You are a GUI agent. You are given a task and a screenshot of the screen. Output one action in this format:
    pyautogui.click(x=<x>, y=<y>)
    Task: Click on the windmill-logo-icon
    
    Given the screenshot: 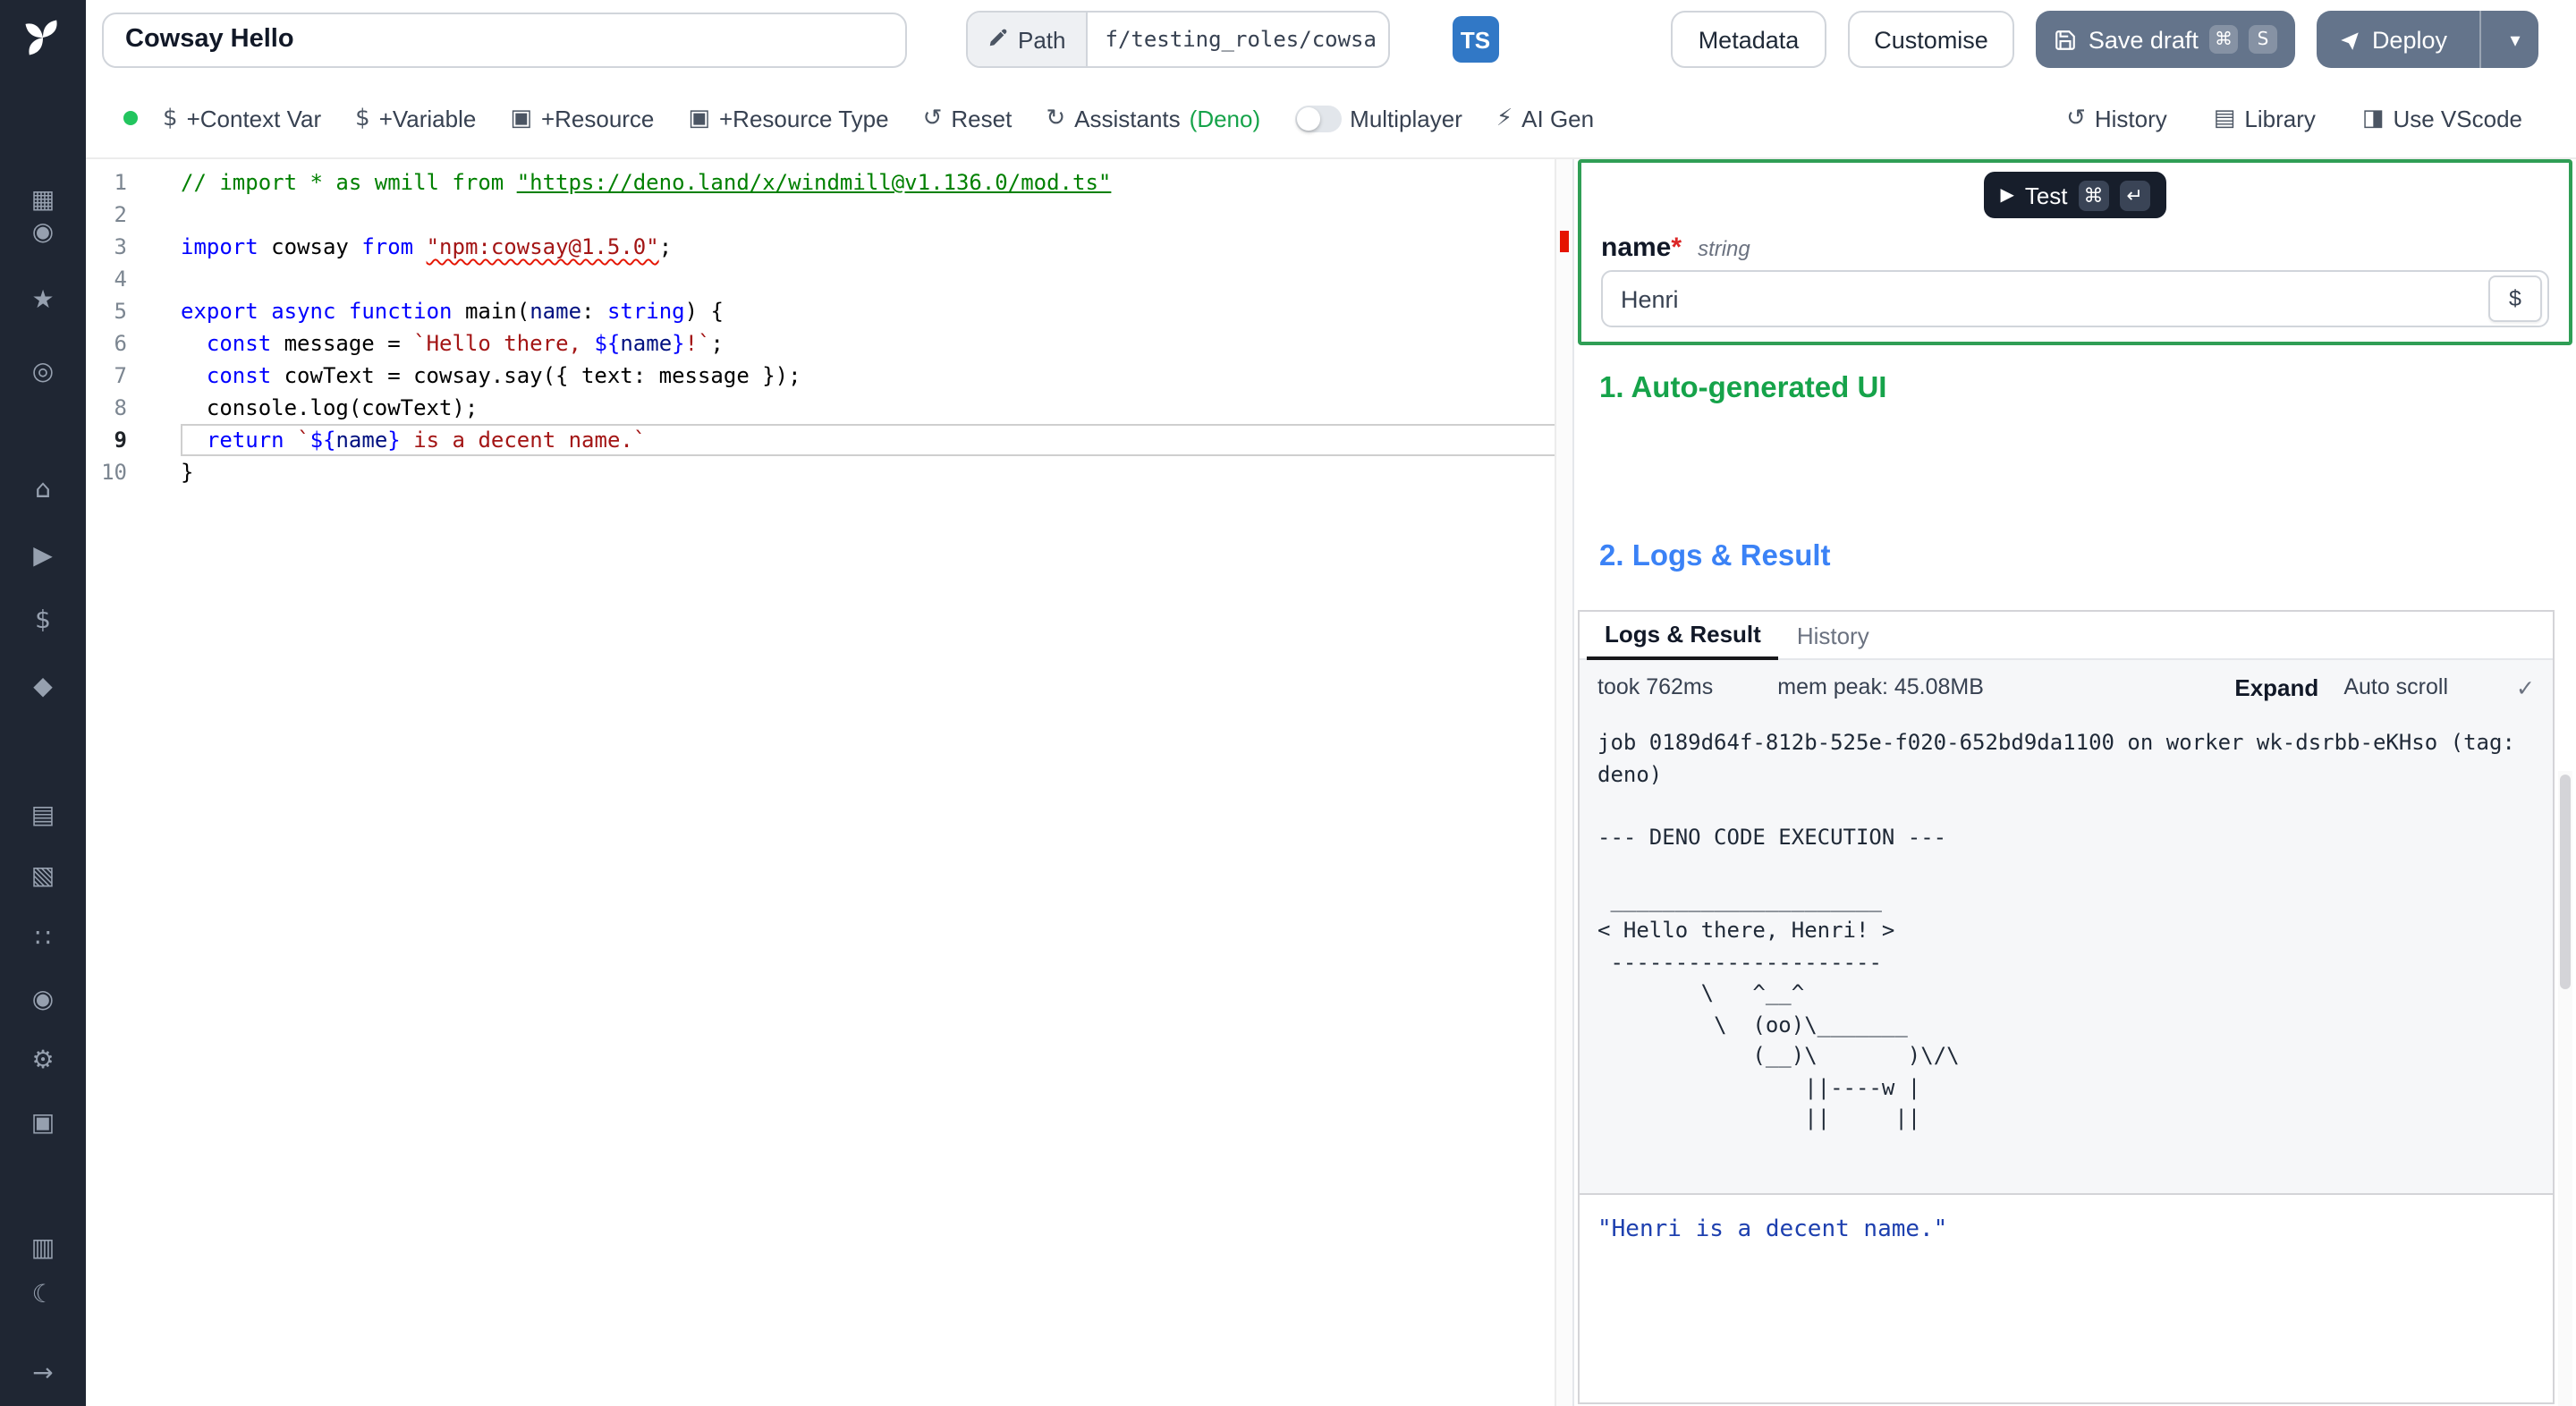 What is the action you would take?
    pyautogui.click(x=43, y=42)
    